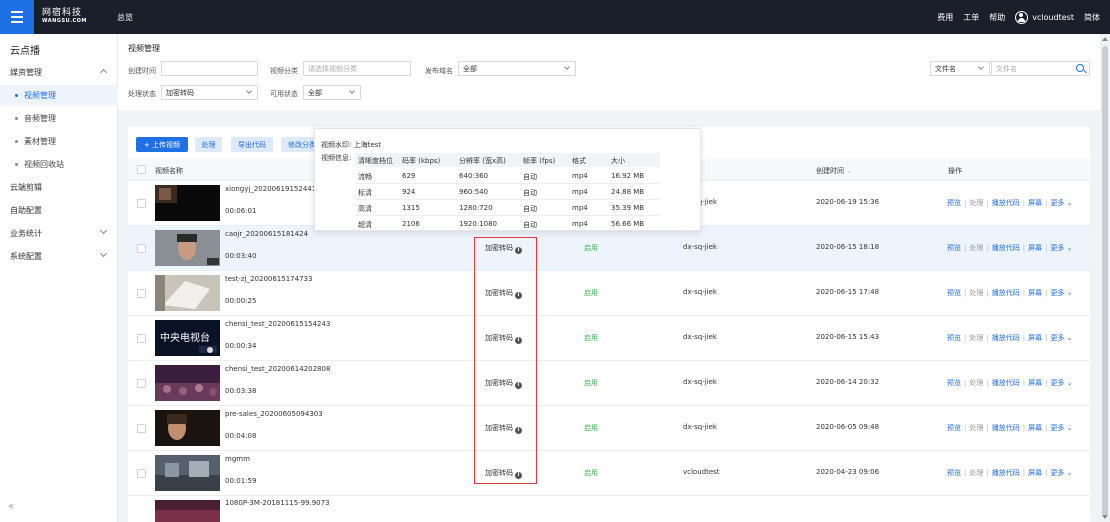 This screenshot has width=1110, height=522. Describe the element at coordinates (1080, 68) in the screenshot. I see `search-icon` at that location.